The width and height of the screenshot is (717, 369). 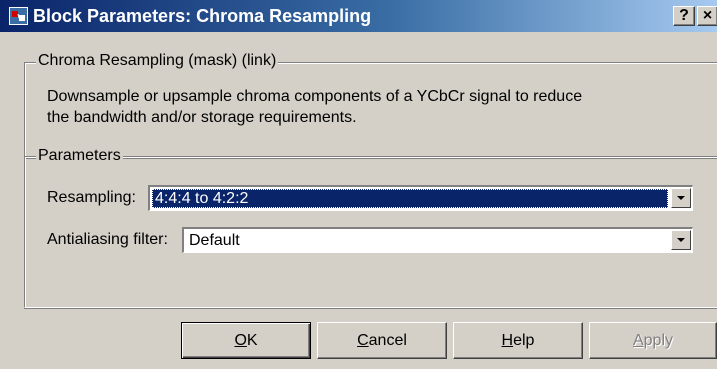 I want to click on parameters-group-legend: Parameters, so click(x=79, y=156).